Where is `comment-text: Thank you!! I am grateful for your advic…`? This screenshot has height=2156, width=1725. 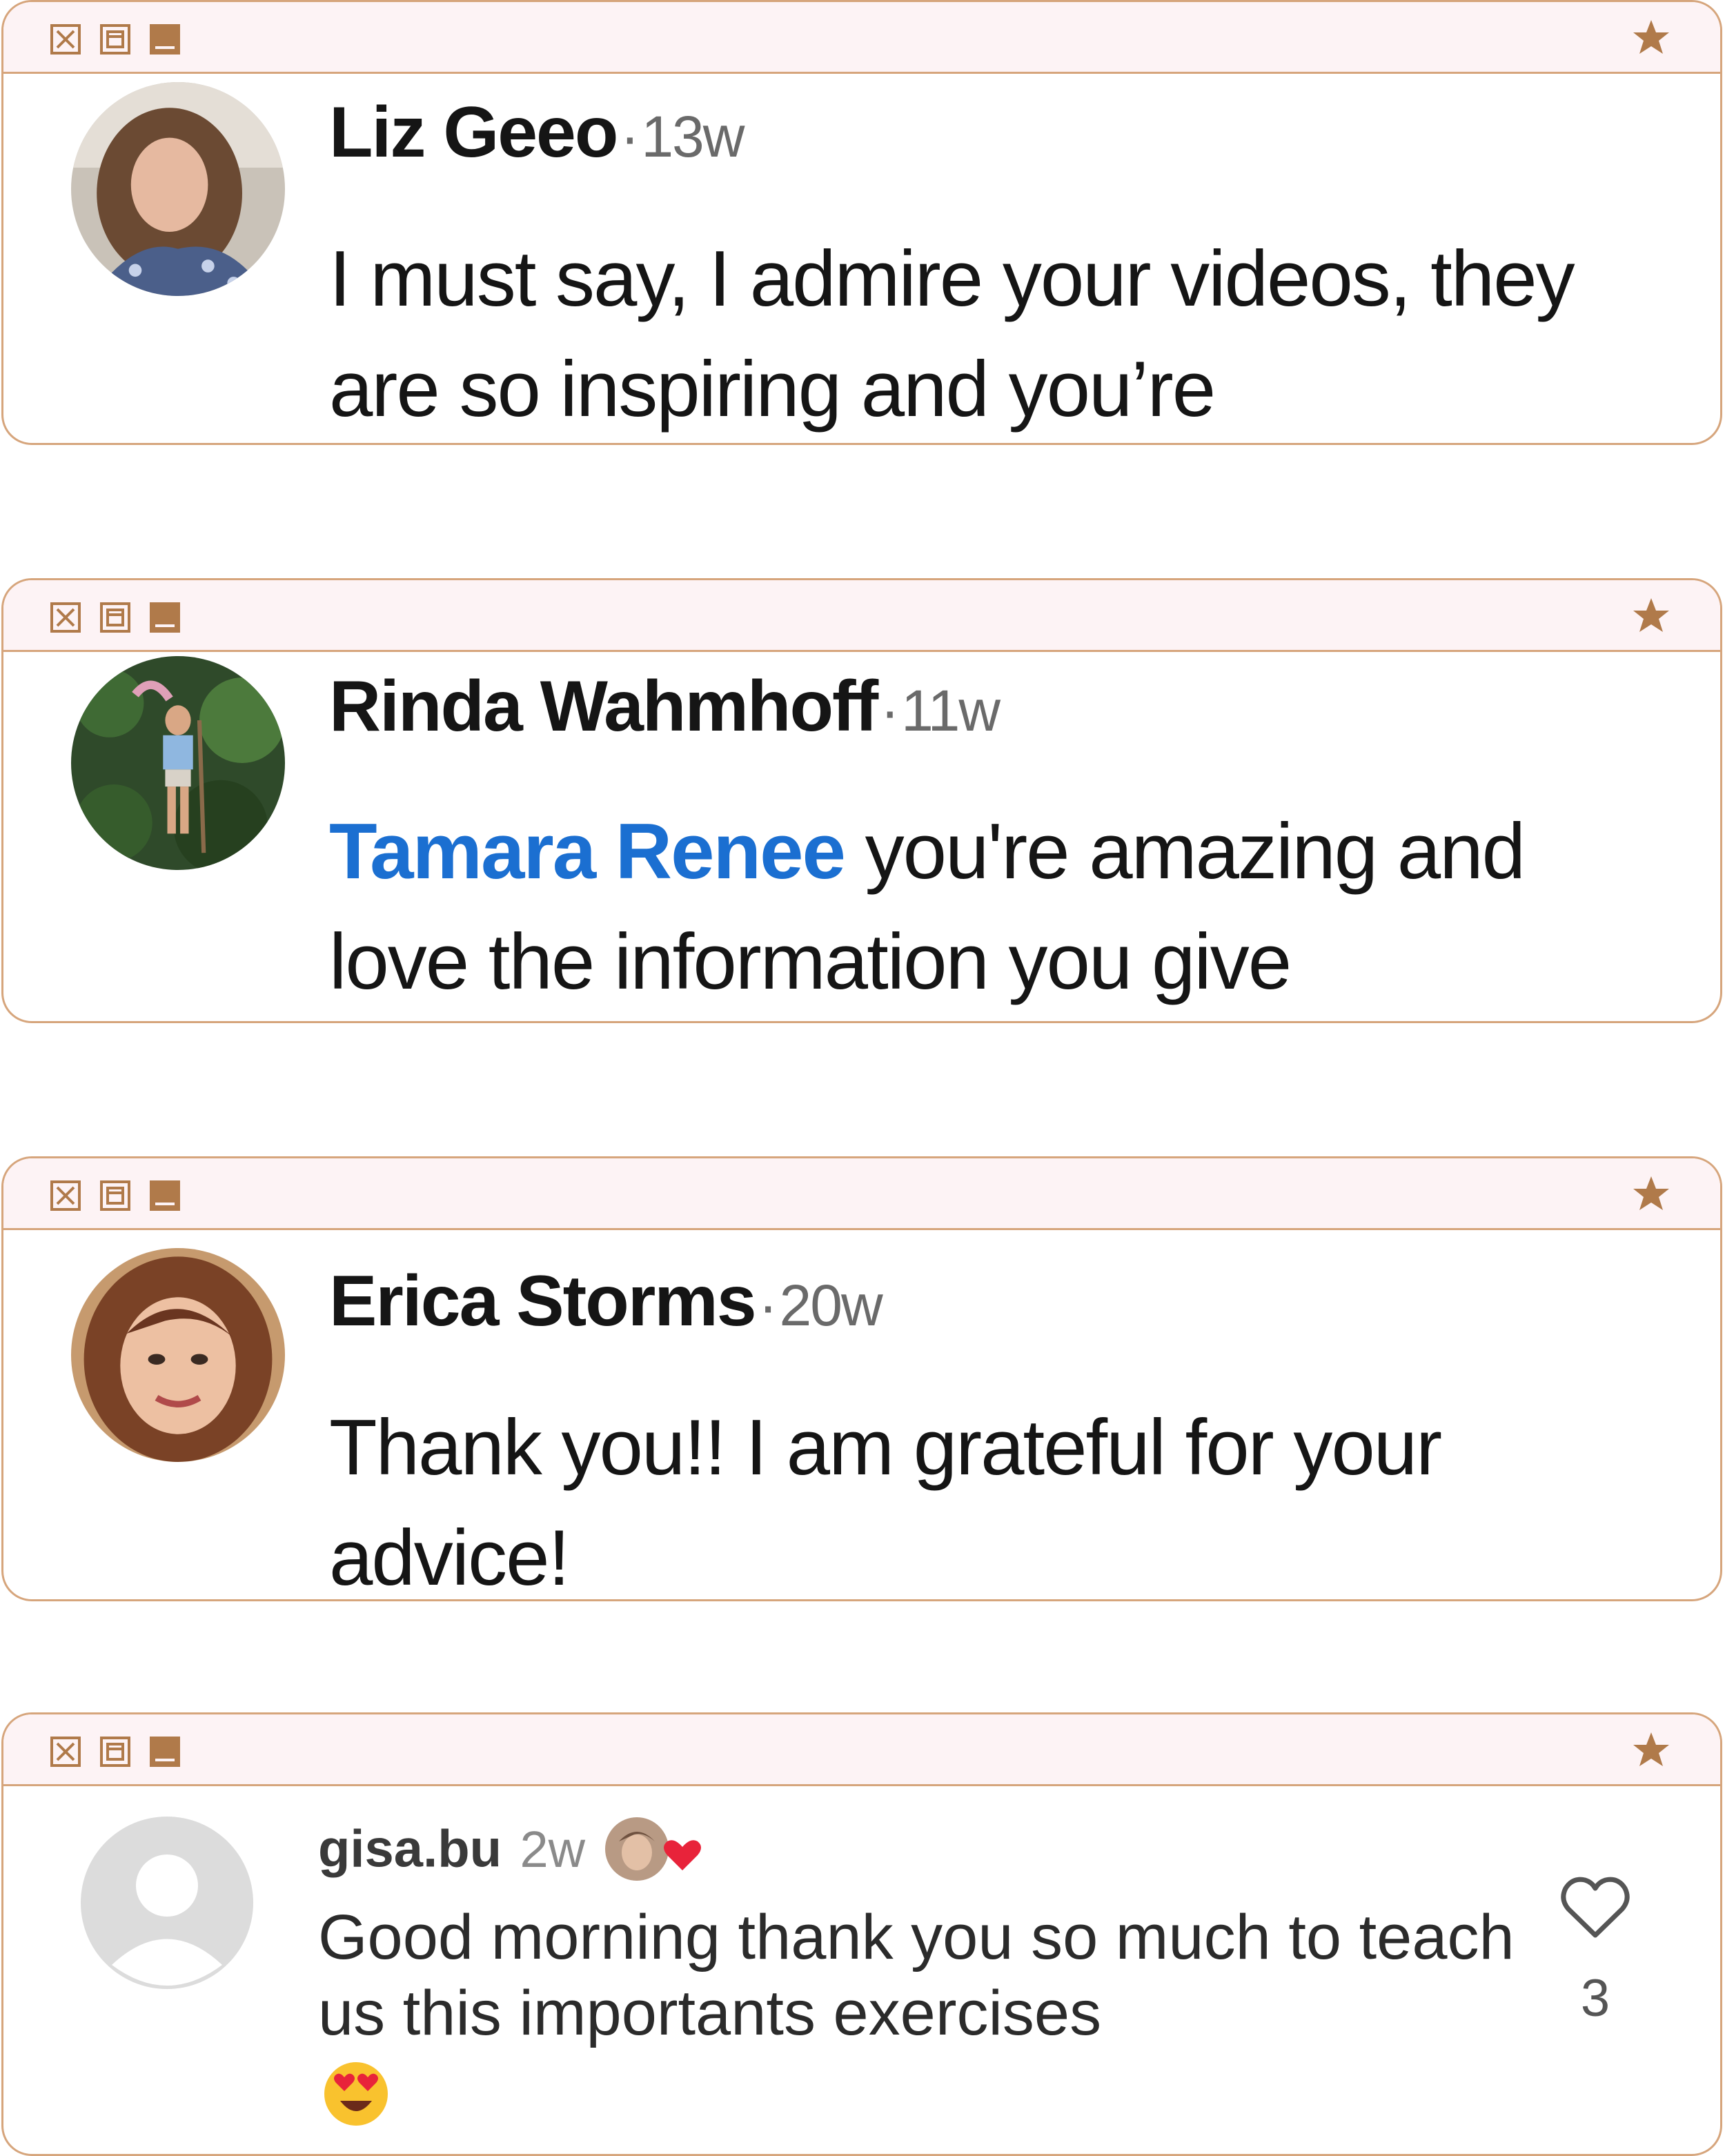 comment-text: Thank you!! I am grateful for your advic… is located at coordinates (885, 1502).